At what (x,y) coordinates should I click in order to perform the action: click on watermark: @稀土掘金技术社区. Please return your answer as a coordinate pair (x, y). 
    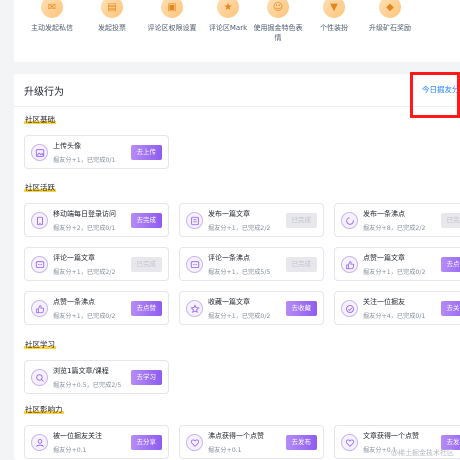
    Looking at the image, I should click on (422, 453).